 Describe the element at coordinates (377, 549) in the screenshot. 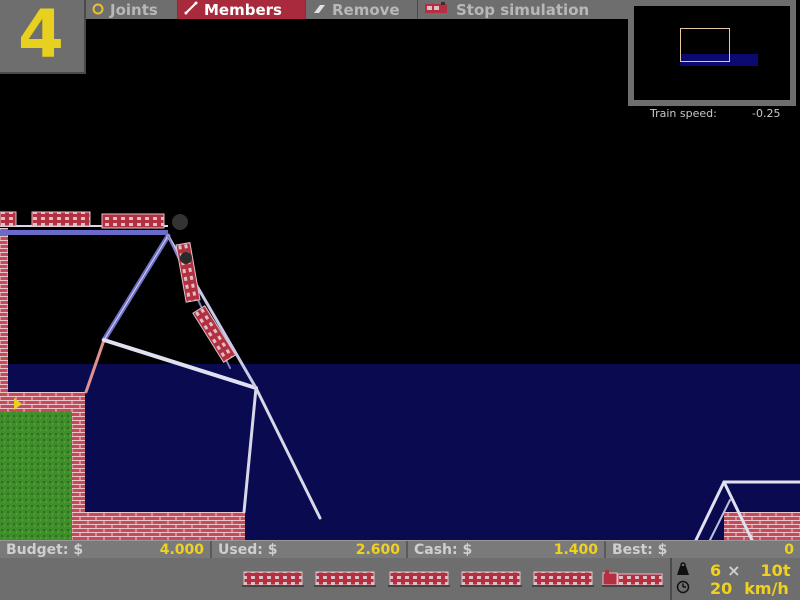

I see `used-value: 2.600` at that location.